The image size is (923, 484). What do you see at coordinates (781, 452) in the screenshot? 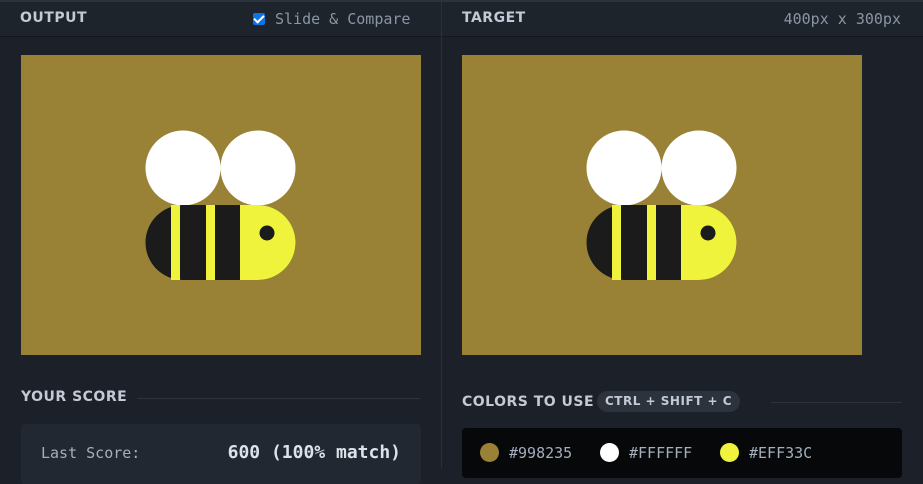
I see `swatch-label: #EFF33C` at bounding box center [781, 452].